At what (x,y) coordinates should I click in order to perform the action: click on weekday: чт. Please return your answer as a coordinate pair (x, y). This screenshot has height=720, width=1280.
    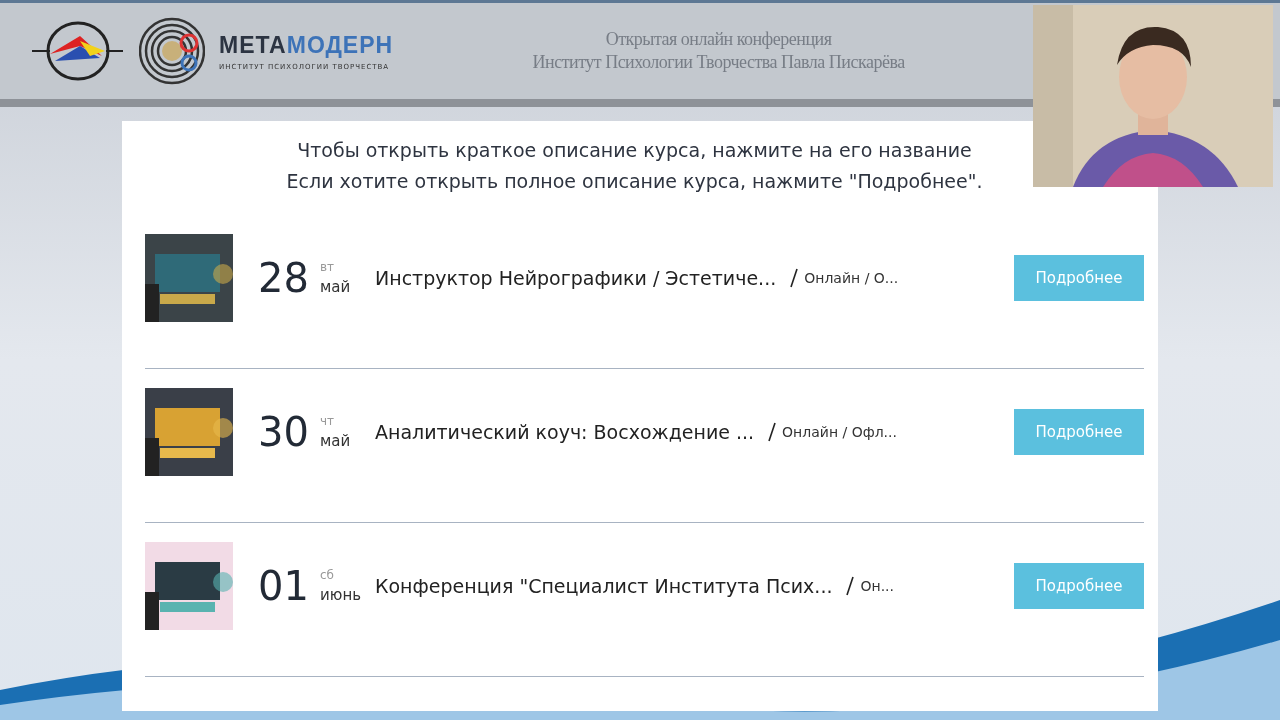
    Looking at the image, I should click on (328, 420).